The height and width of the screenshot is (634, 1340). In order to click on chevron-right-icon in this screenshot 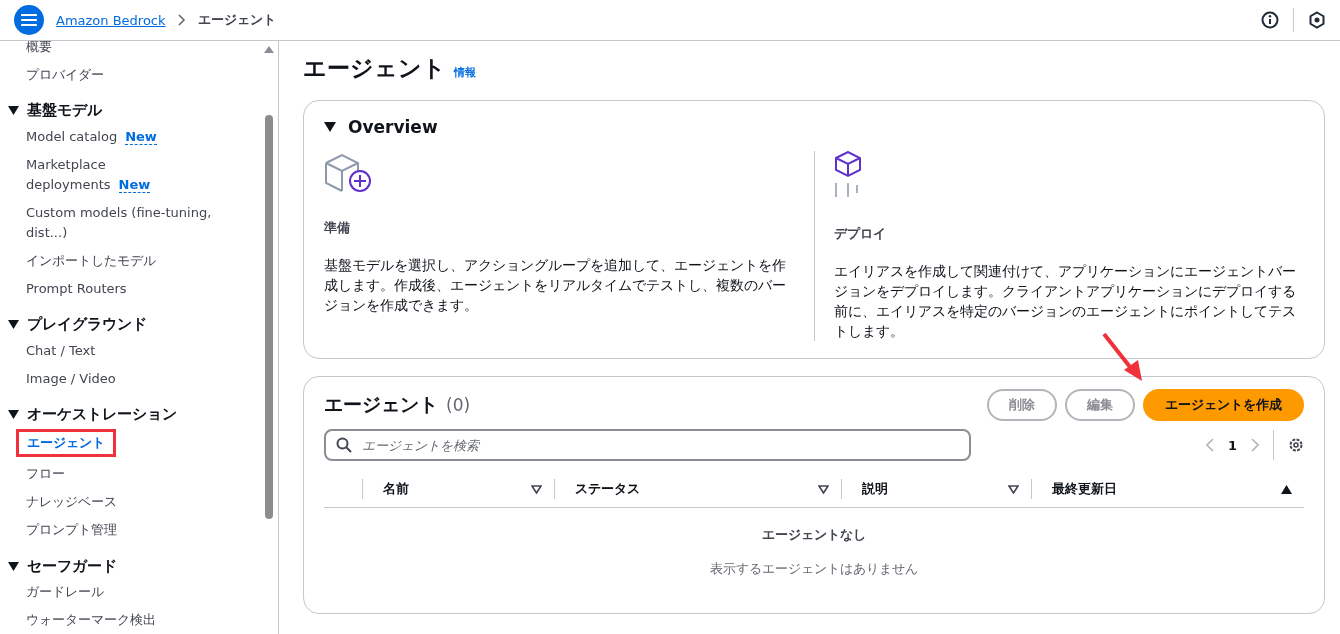, I will do `click(181, 20)`.